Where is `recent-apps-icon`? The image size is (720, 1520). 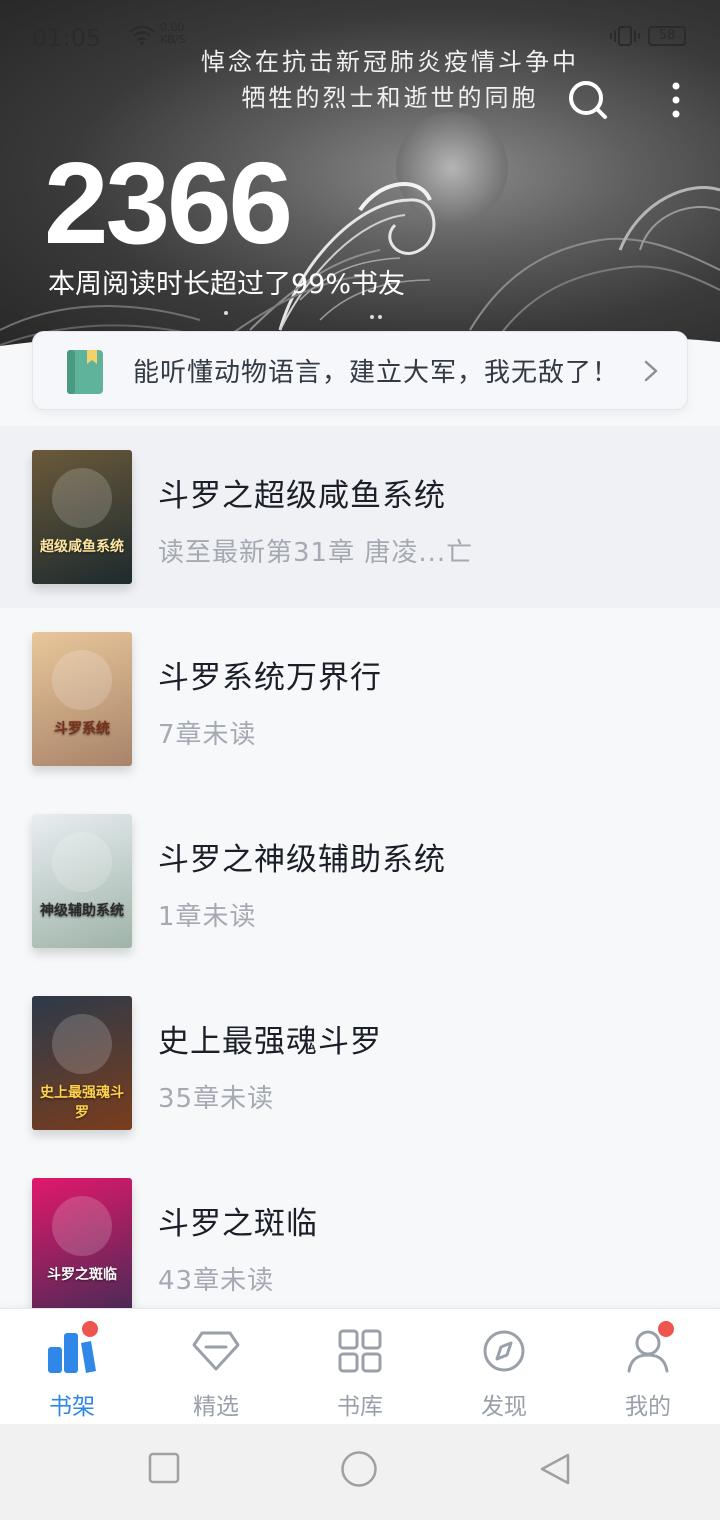 recent-apps-icon is located at coordinates (164, 1468).